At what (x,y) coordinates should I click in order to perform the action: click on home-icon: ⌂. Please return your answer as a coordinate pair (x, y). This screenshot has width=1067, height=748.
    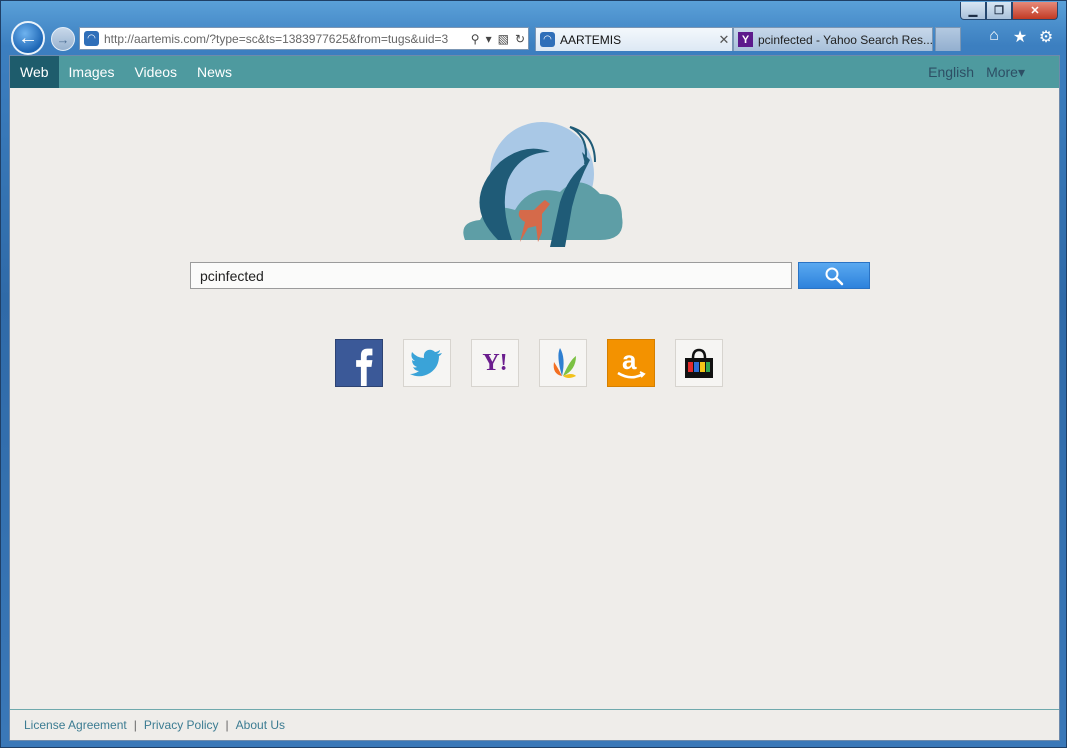
    Looking at the image, I should click on (994, 37).